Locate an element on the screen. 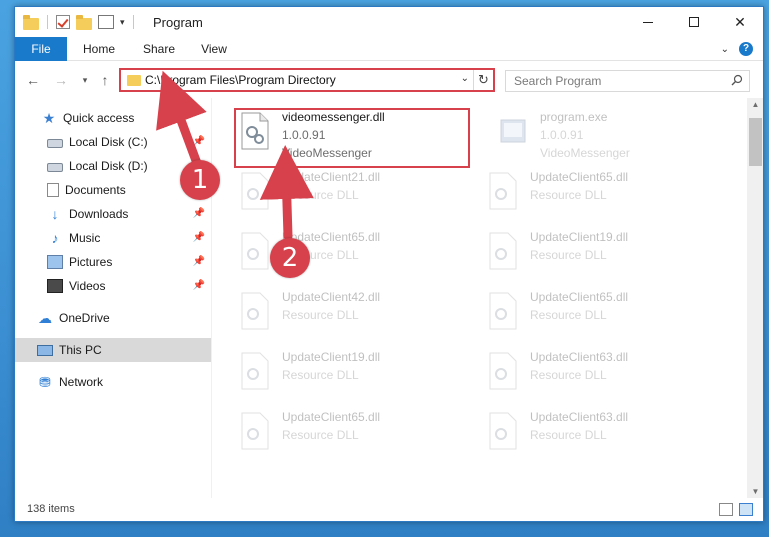 This screenshot has height=537, width=769. address-bar: C:\Program Files\Program Directory ⌄ ↻ is located at coordinates (307, 80).